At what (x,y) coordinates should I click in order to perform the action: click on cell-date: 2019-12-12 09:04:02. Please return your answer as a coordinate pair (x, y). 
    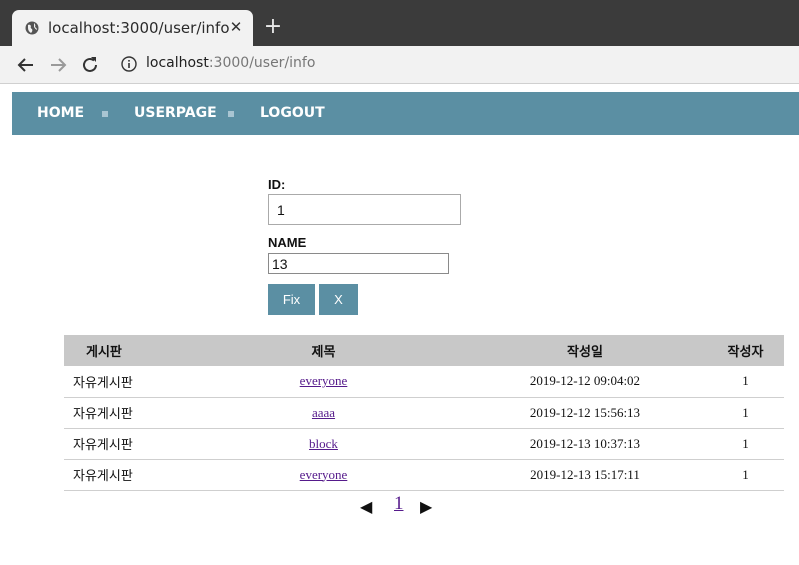
    Looking at the image, I should click on (585, 382).